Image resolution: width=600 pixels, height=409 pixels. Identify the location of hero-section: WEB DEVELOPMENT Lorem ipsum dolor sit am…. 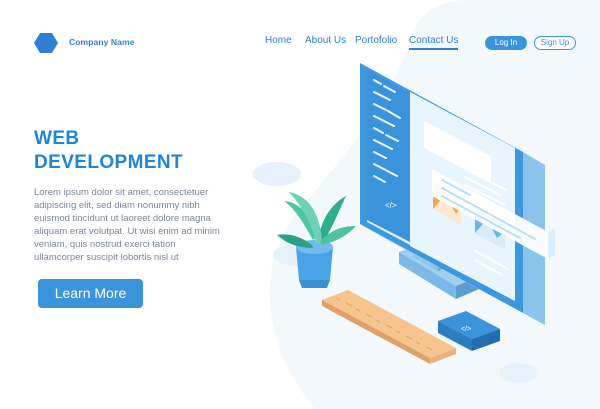
(154, 195).